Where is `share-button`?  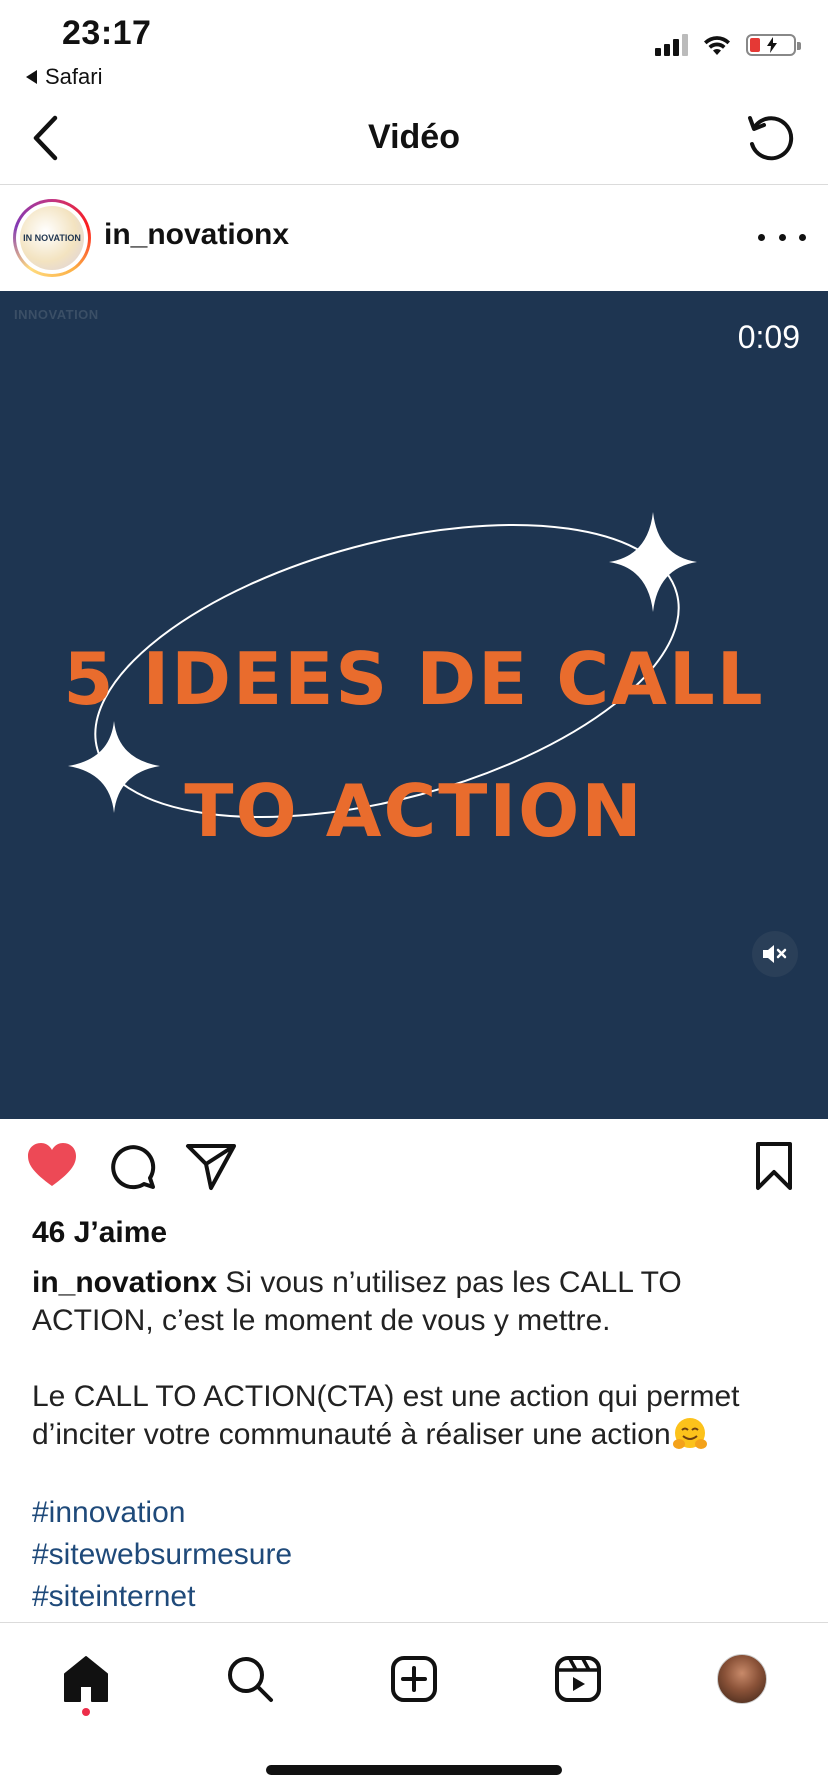
share-button is located at coordinates (212, 1166).